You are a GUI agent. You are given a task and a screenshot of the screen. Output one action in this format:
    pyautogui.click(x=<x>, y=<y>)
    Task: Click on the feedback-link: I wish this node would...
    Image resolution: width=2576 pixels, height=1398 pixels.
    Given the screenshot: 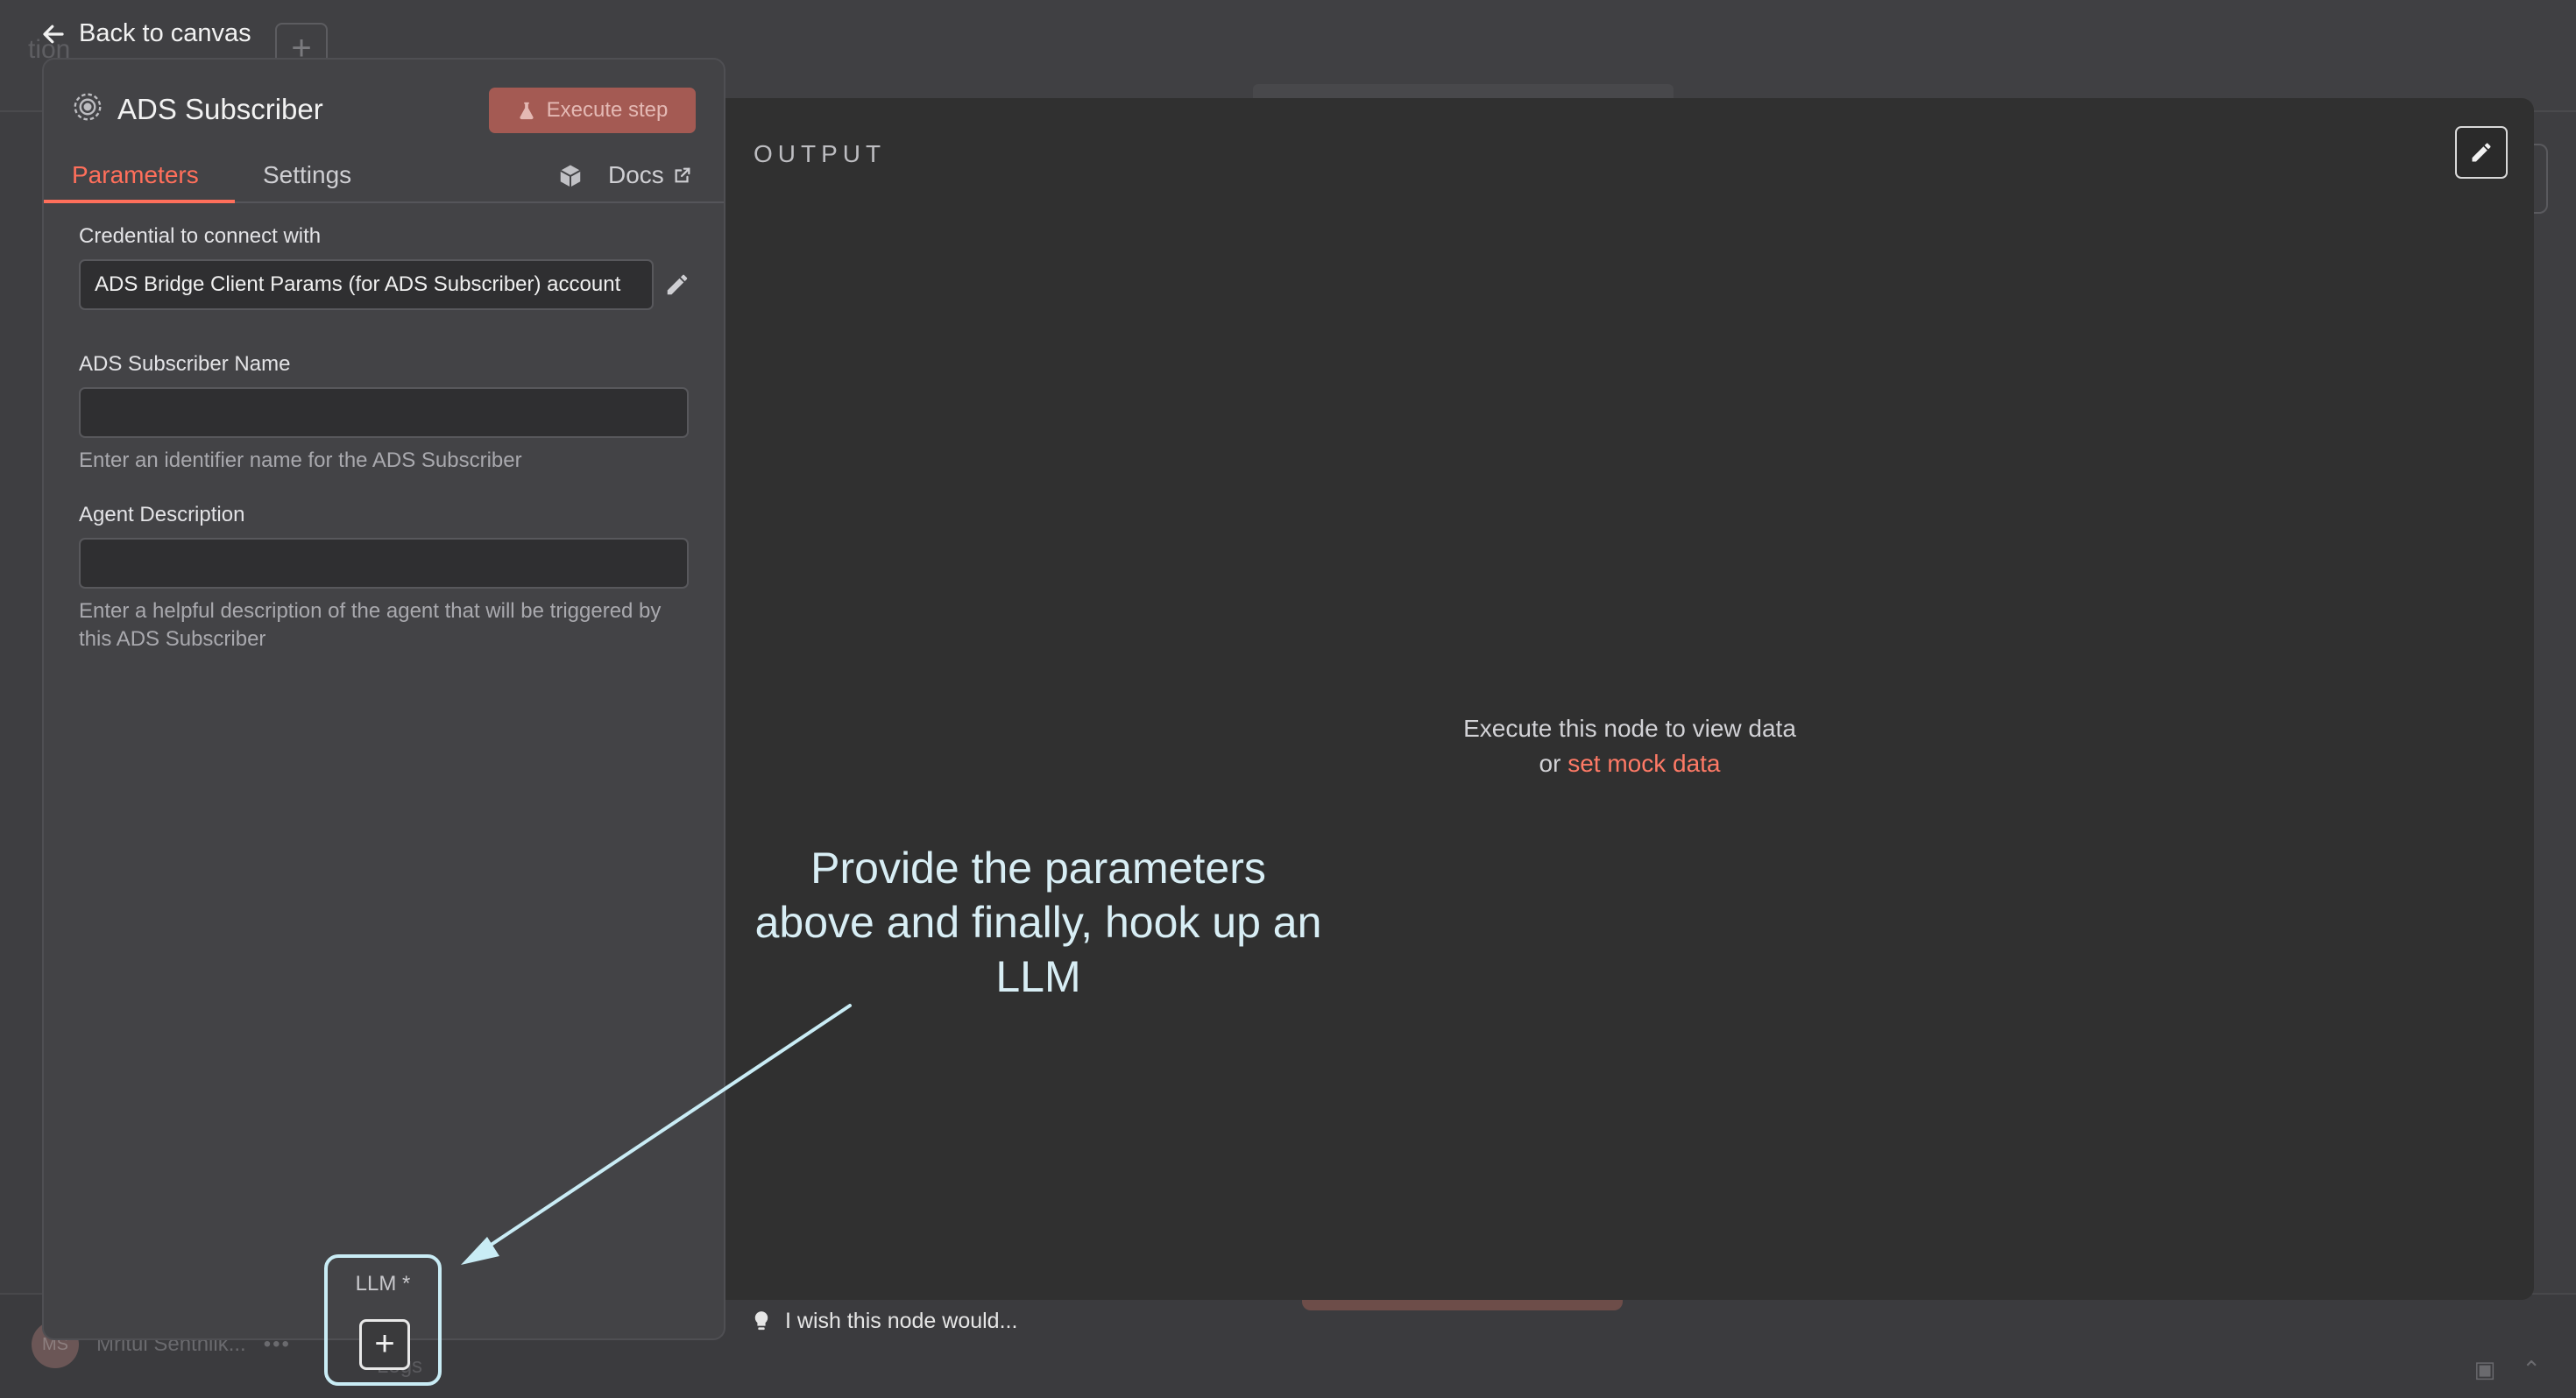 What is the action you would take?
    pyautogui.click(x=884, y=1321)
    